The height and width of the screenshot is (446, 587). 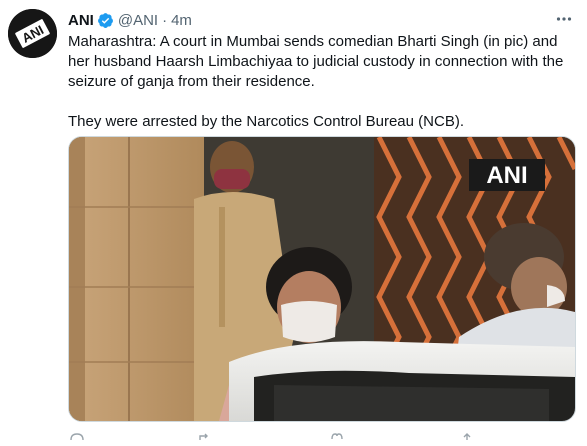 I want to click on tweet-actions, so click(x=322, y=434).